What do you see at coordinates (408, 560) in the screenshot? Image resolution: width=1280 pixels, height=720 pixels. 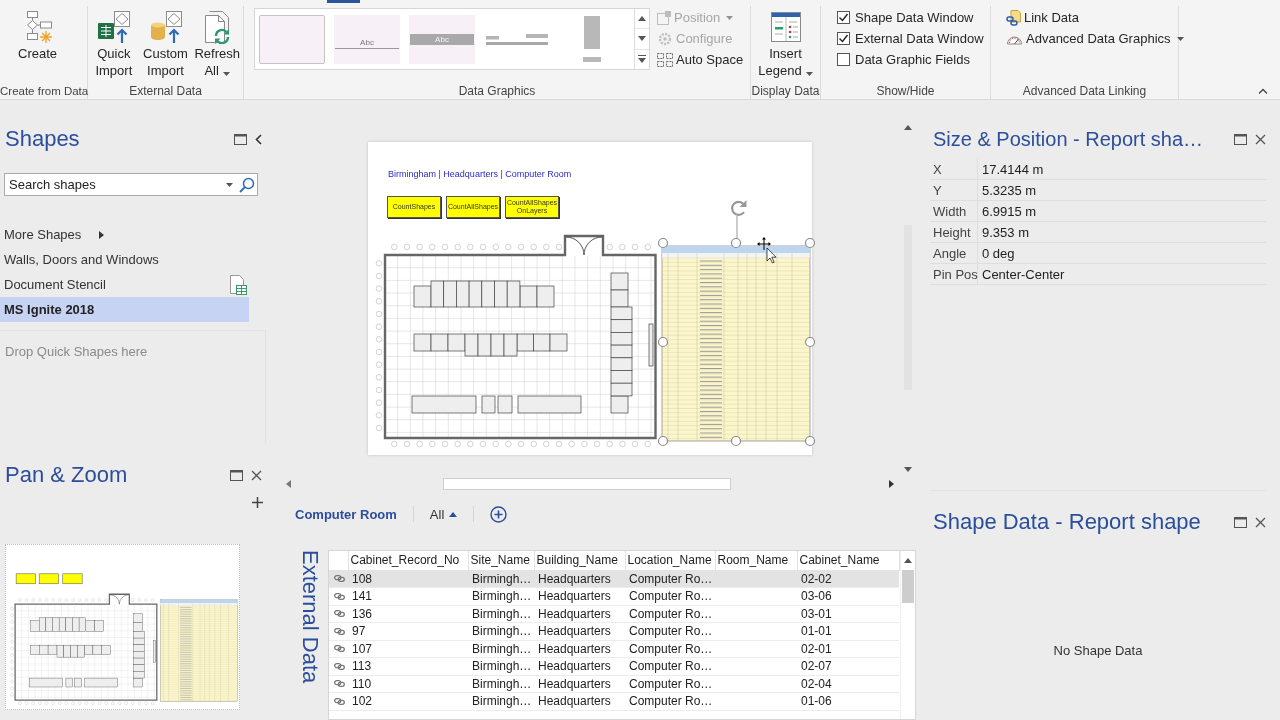 I see `column-header: Cabinet_Record_No` at bounding box center [408, 560].